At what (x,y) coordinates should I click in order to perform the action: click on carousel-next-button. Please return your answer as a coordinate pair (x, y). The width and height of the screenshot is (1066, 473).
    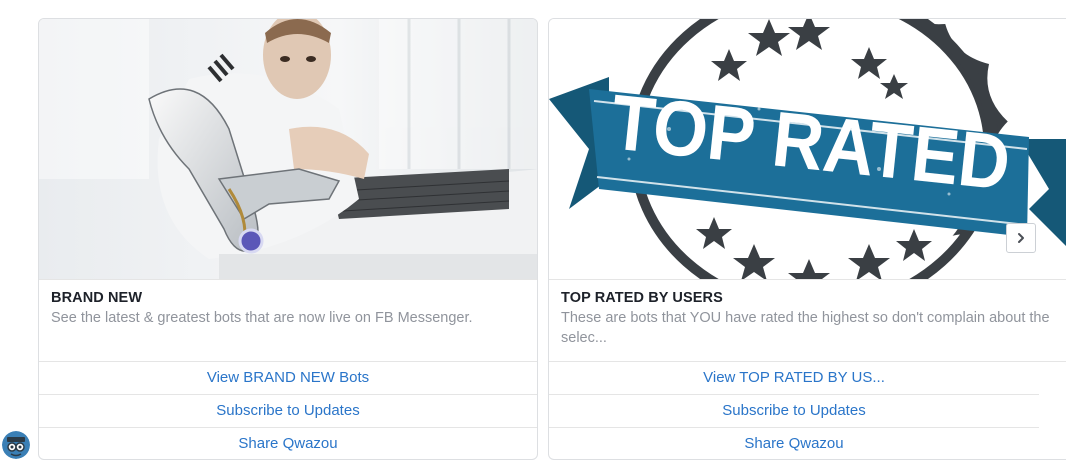
    Looking at the image, I should click on (1021, 238).